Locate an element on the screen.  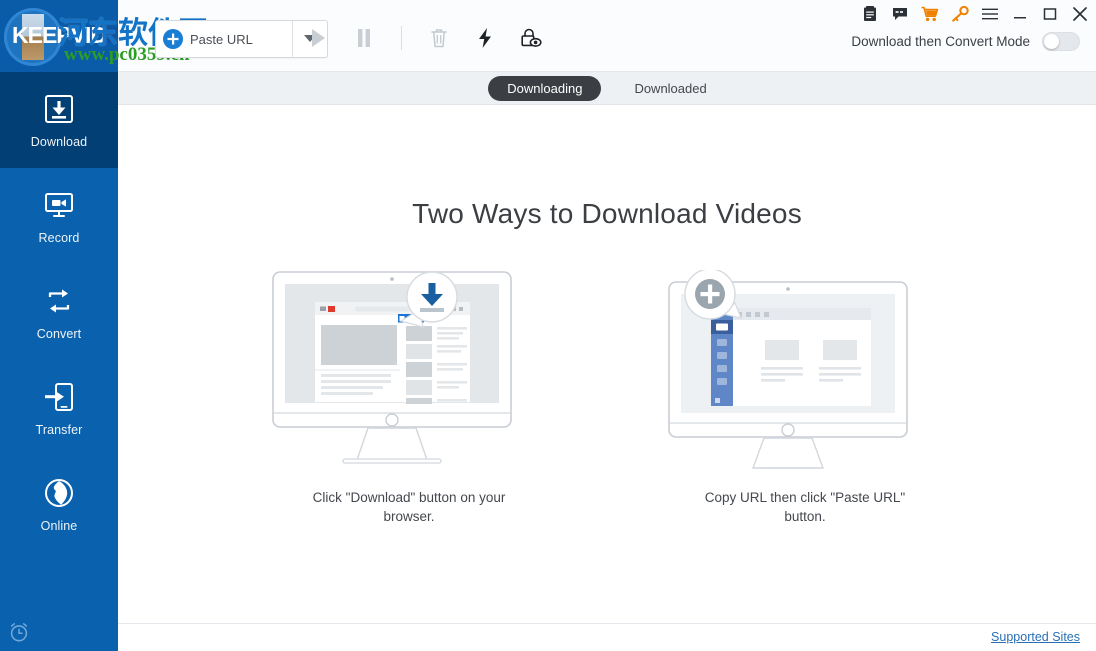
logo-text-main: KEEPVID is located at coordinates (59, 35).